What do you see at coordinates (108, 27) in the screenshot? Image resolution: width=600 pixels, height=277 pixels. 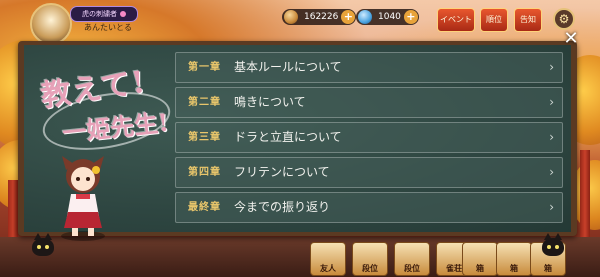 I see `player-name: あんたいとる` at bounding box center [108, 27].